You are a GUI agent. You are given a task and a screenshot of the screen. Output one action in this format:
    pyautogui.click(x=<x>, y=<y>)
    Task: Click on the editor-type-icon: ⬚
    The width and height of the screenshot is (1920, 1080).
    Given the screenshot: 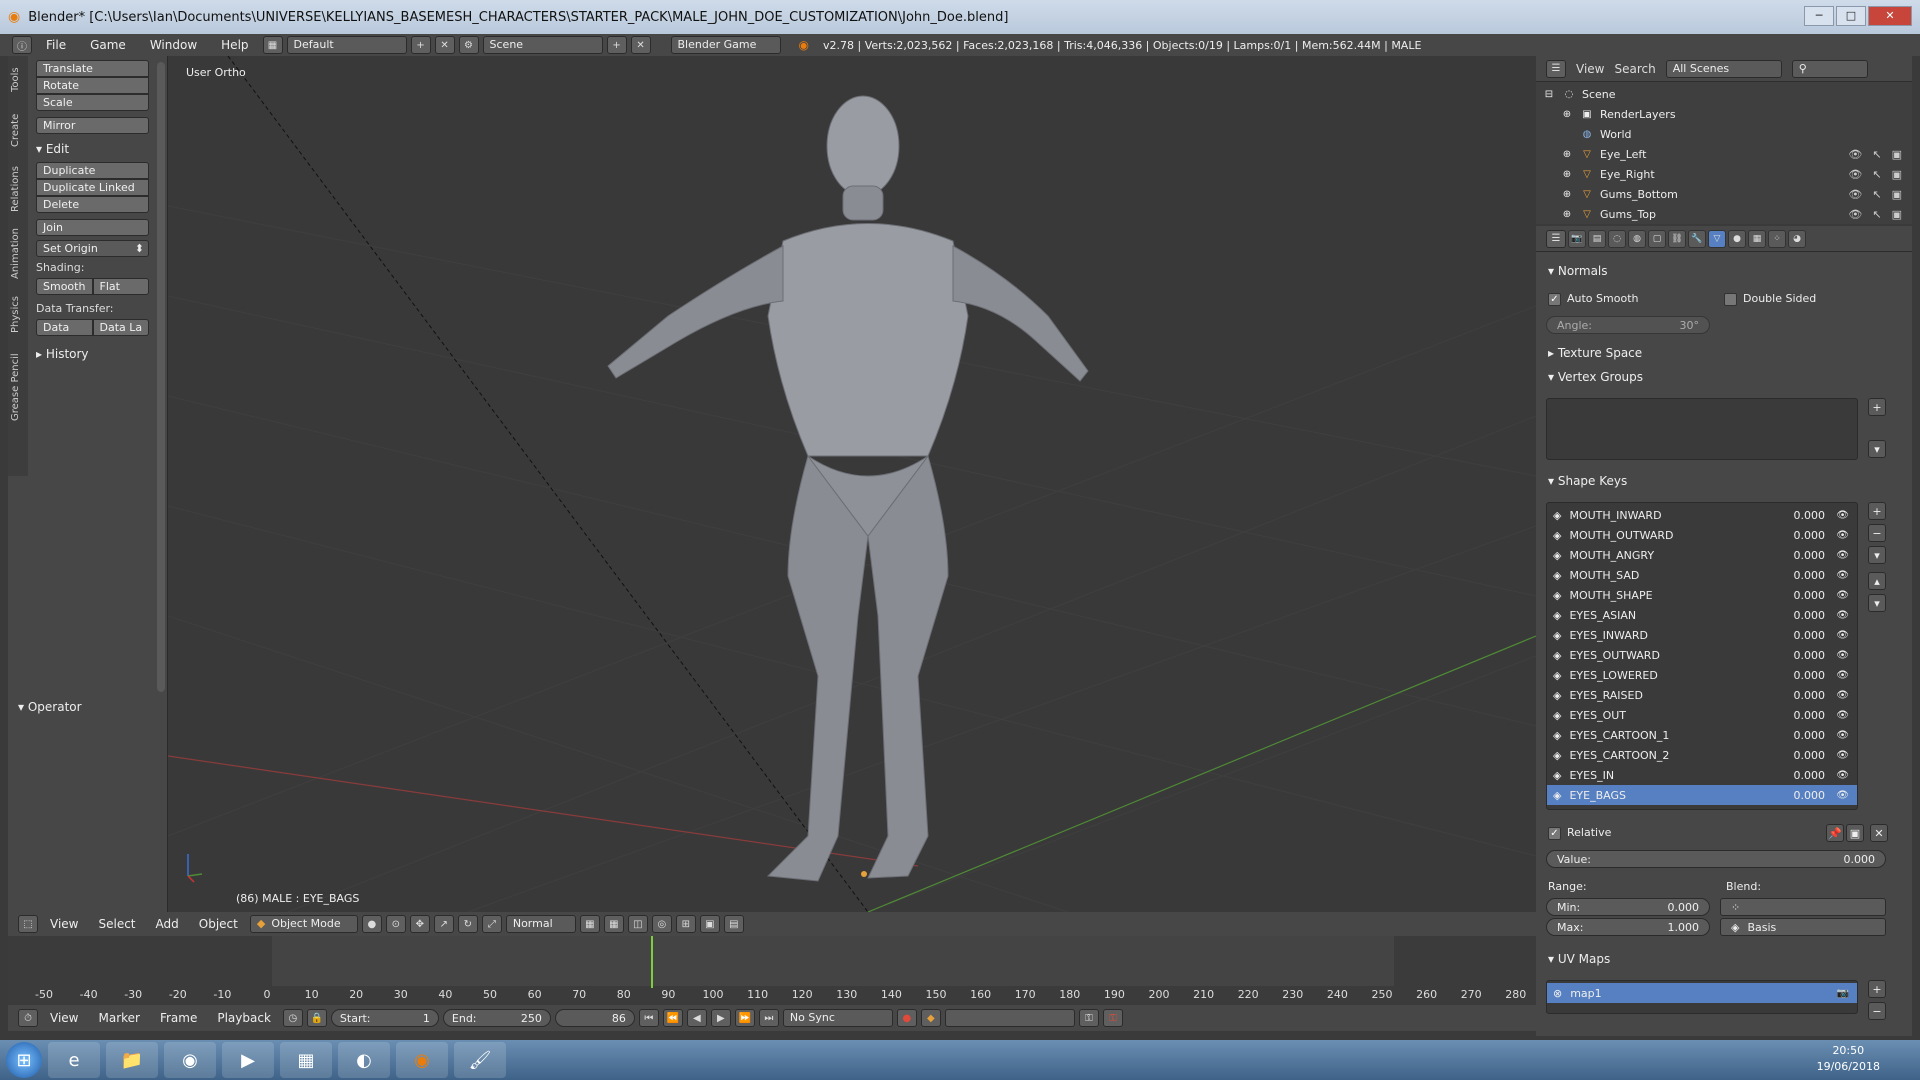 What is the action you would take?
    pyautogui.click(x=28, y=924)
    